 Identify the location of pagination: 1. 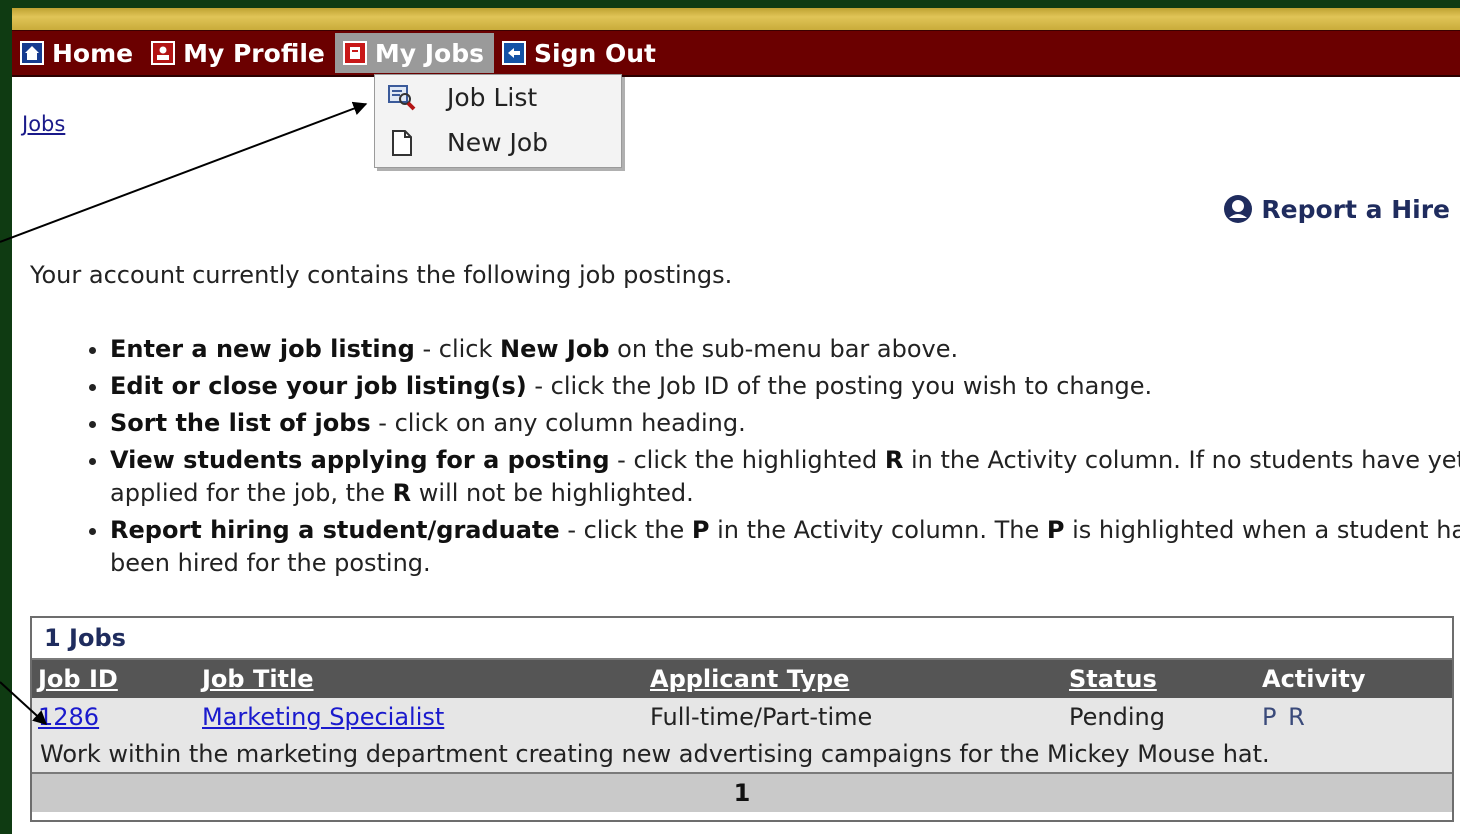
(742, 792).